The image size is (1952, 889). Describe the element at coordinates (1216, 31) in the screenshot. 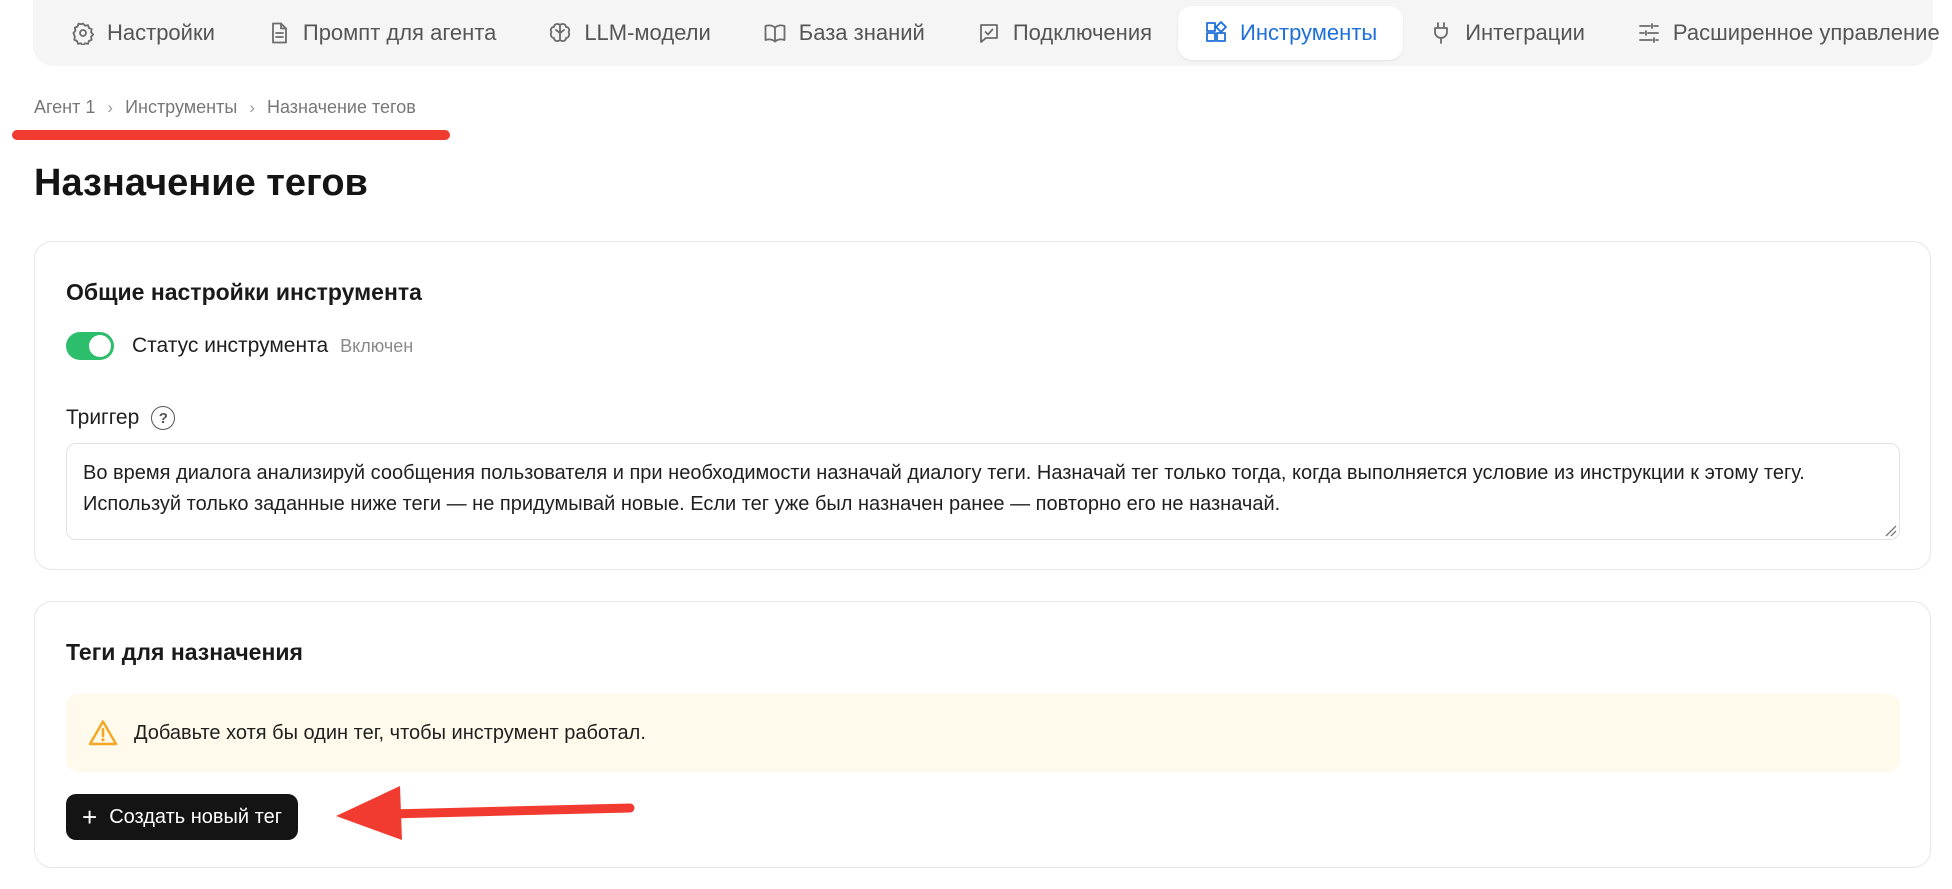

I see `tools-grid-icon` at that location.